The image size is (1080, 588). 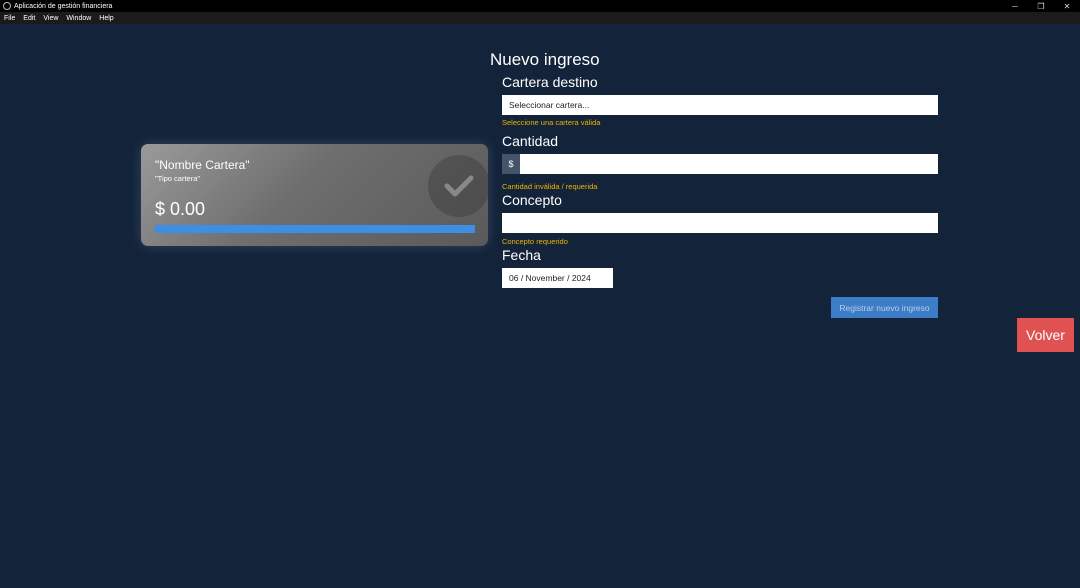 I want to click on date-input: 06 / November / 2024, so click(x=557, y=278).